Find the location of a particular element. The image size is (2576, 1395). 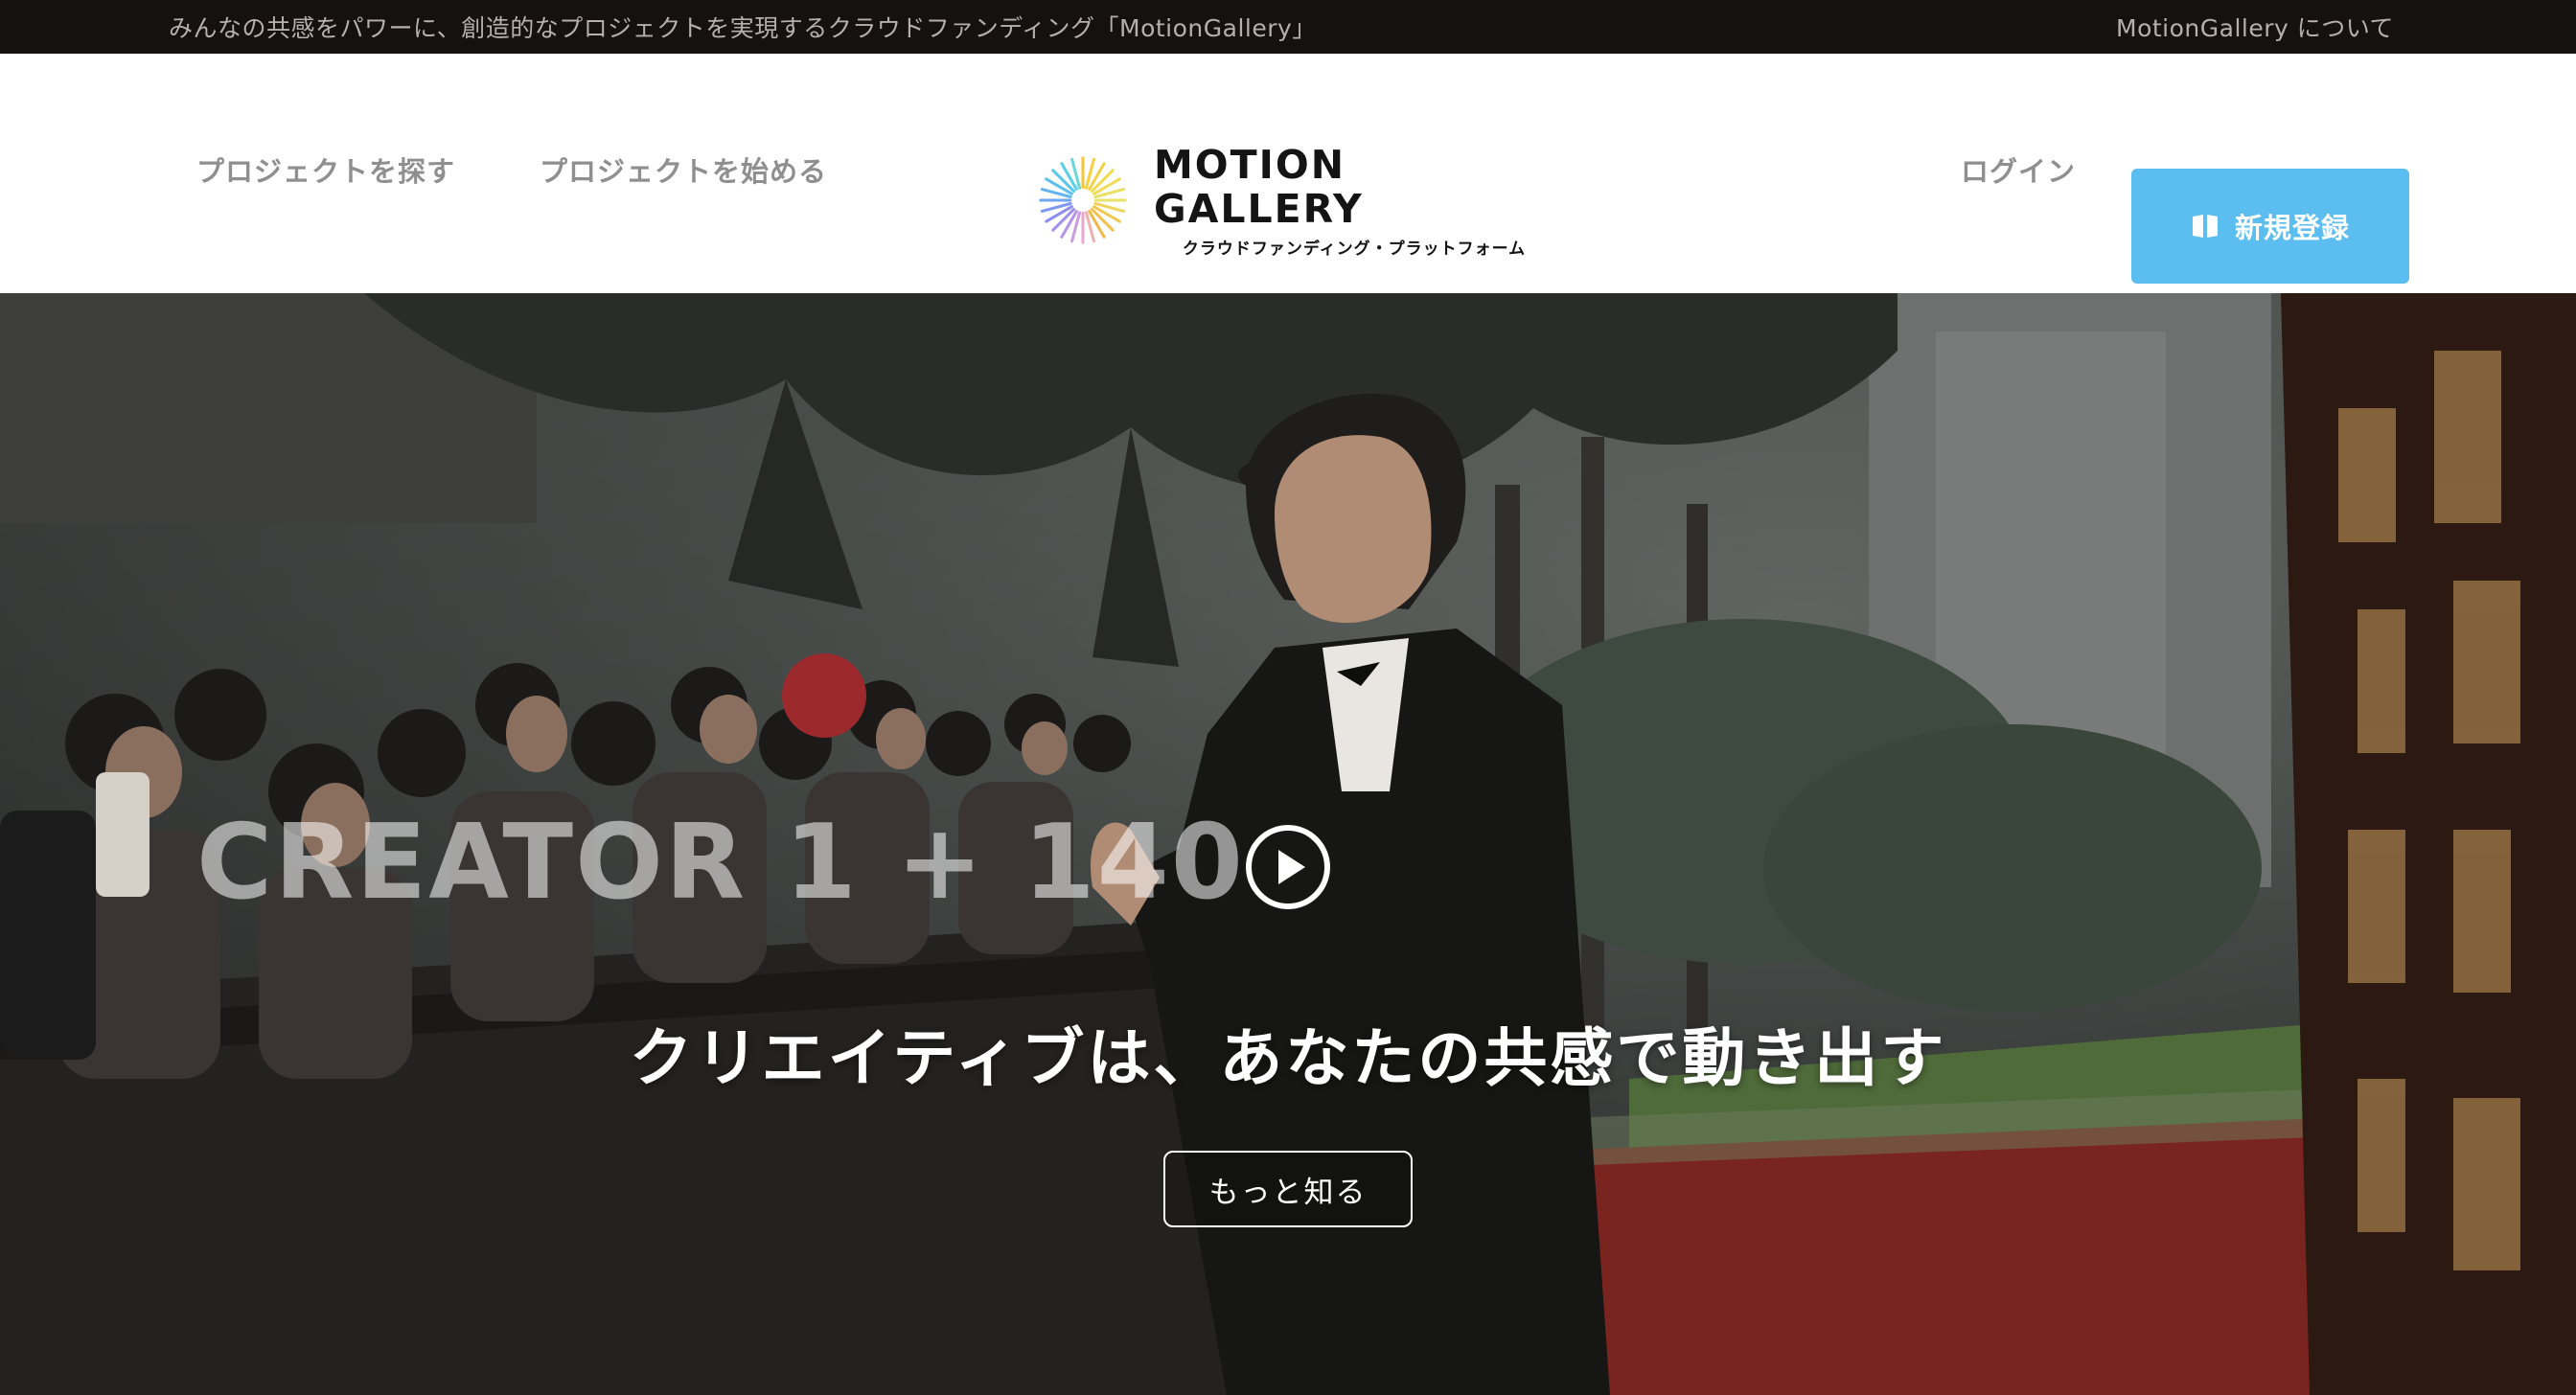

signup-label: 新規登録 is located at coordinates (2292, 228).